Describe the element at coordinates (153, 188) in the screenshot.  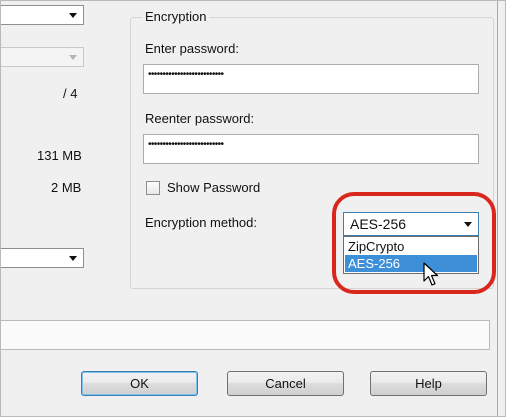
I see `show-password-checkbox` at that location.